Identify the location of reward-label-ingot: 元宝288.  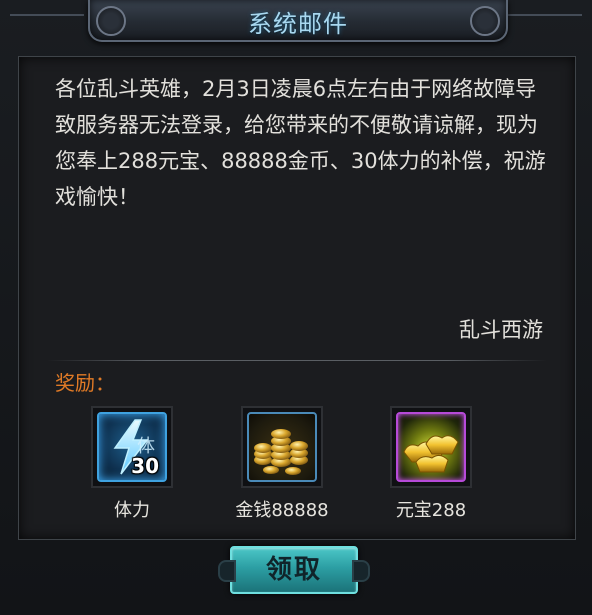
(431, 510).